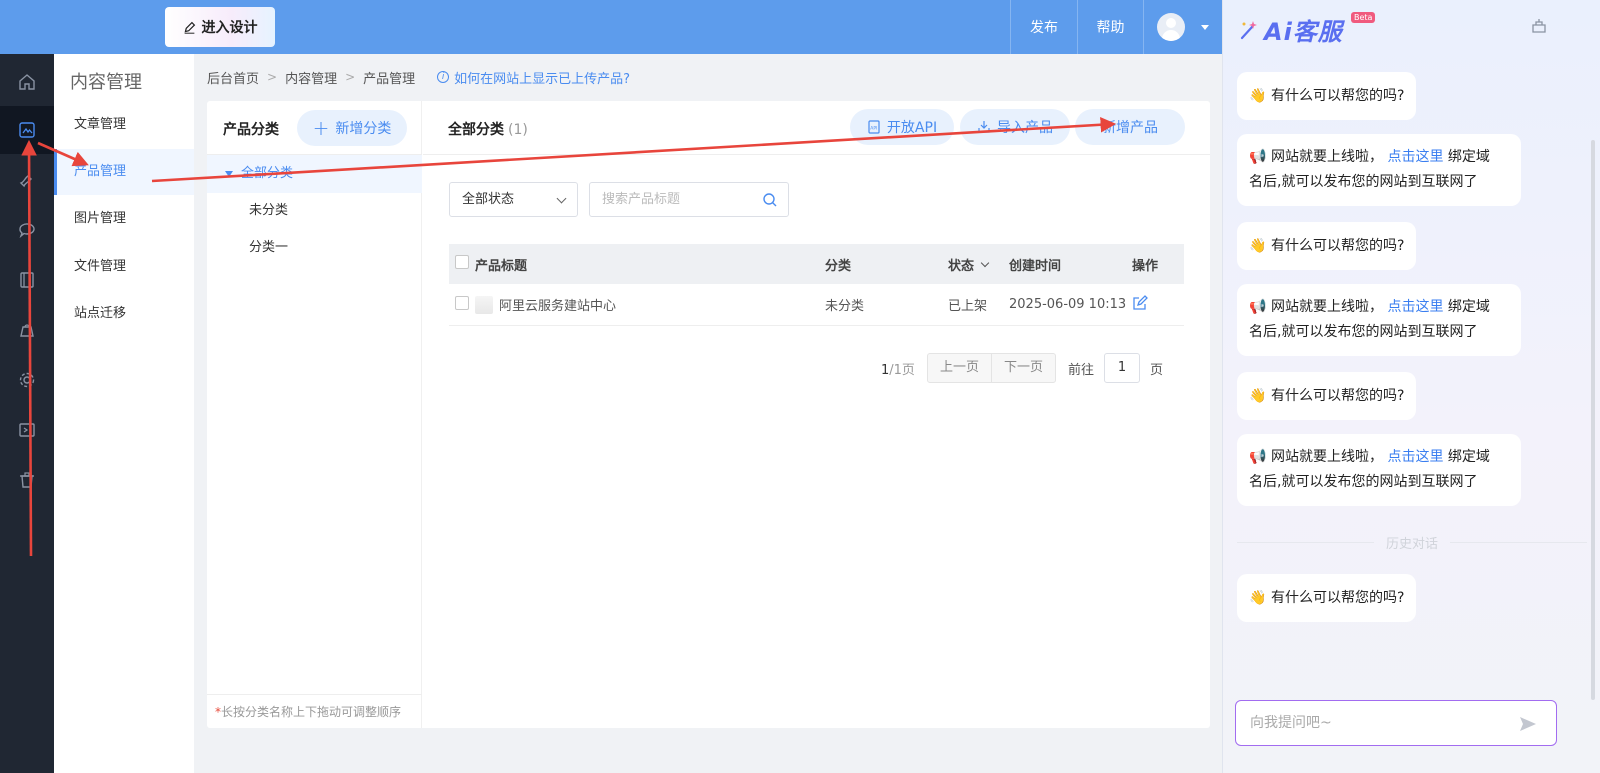 The image size is (1600, 773). Describe the element at coordinates (233, 77) in the screenshot. I see `breadcrumb-home: 后台首页` at that location.